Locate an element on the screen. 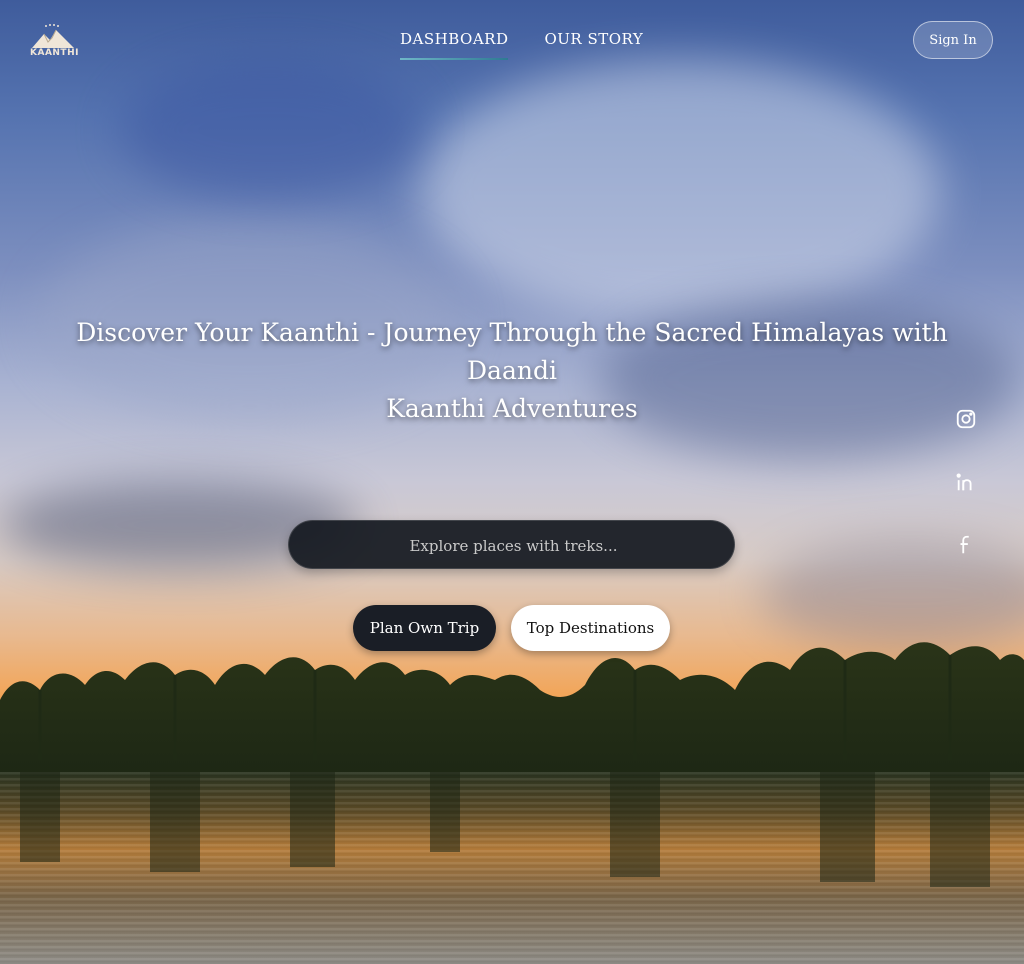 The height and width of the screenshot is (964, 1024). headline-line-2: Kaanthi Adventures is located at coordinates (512, 408).